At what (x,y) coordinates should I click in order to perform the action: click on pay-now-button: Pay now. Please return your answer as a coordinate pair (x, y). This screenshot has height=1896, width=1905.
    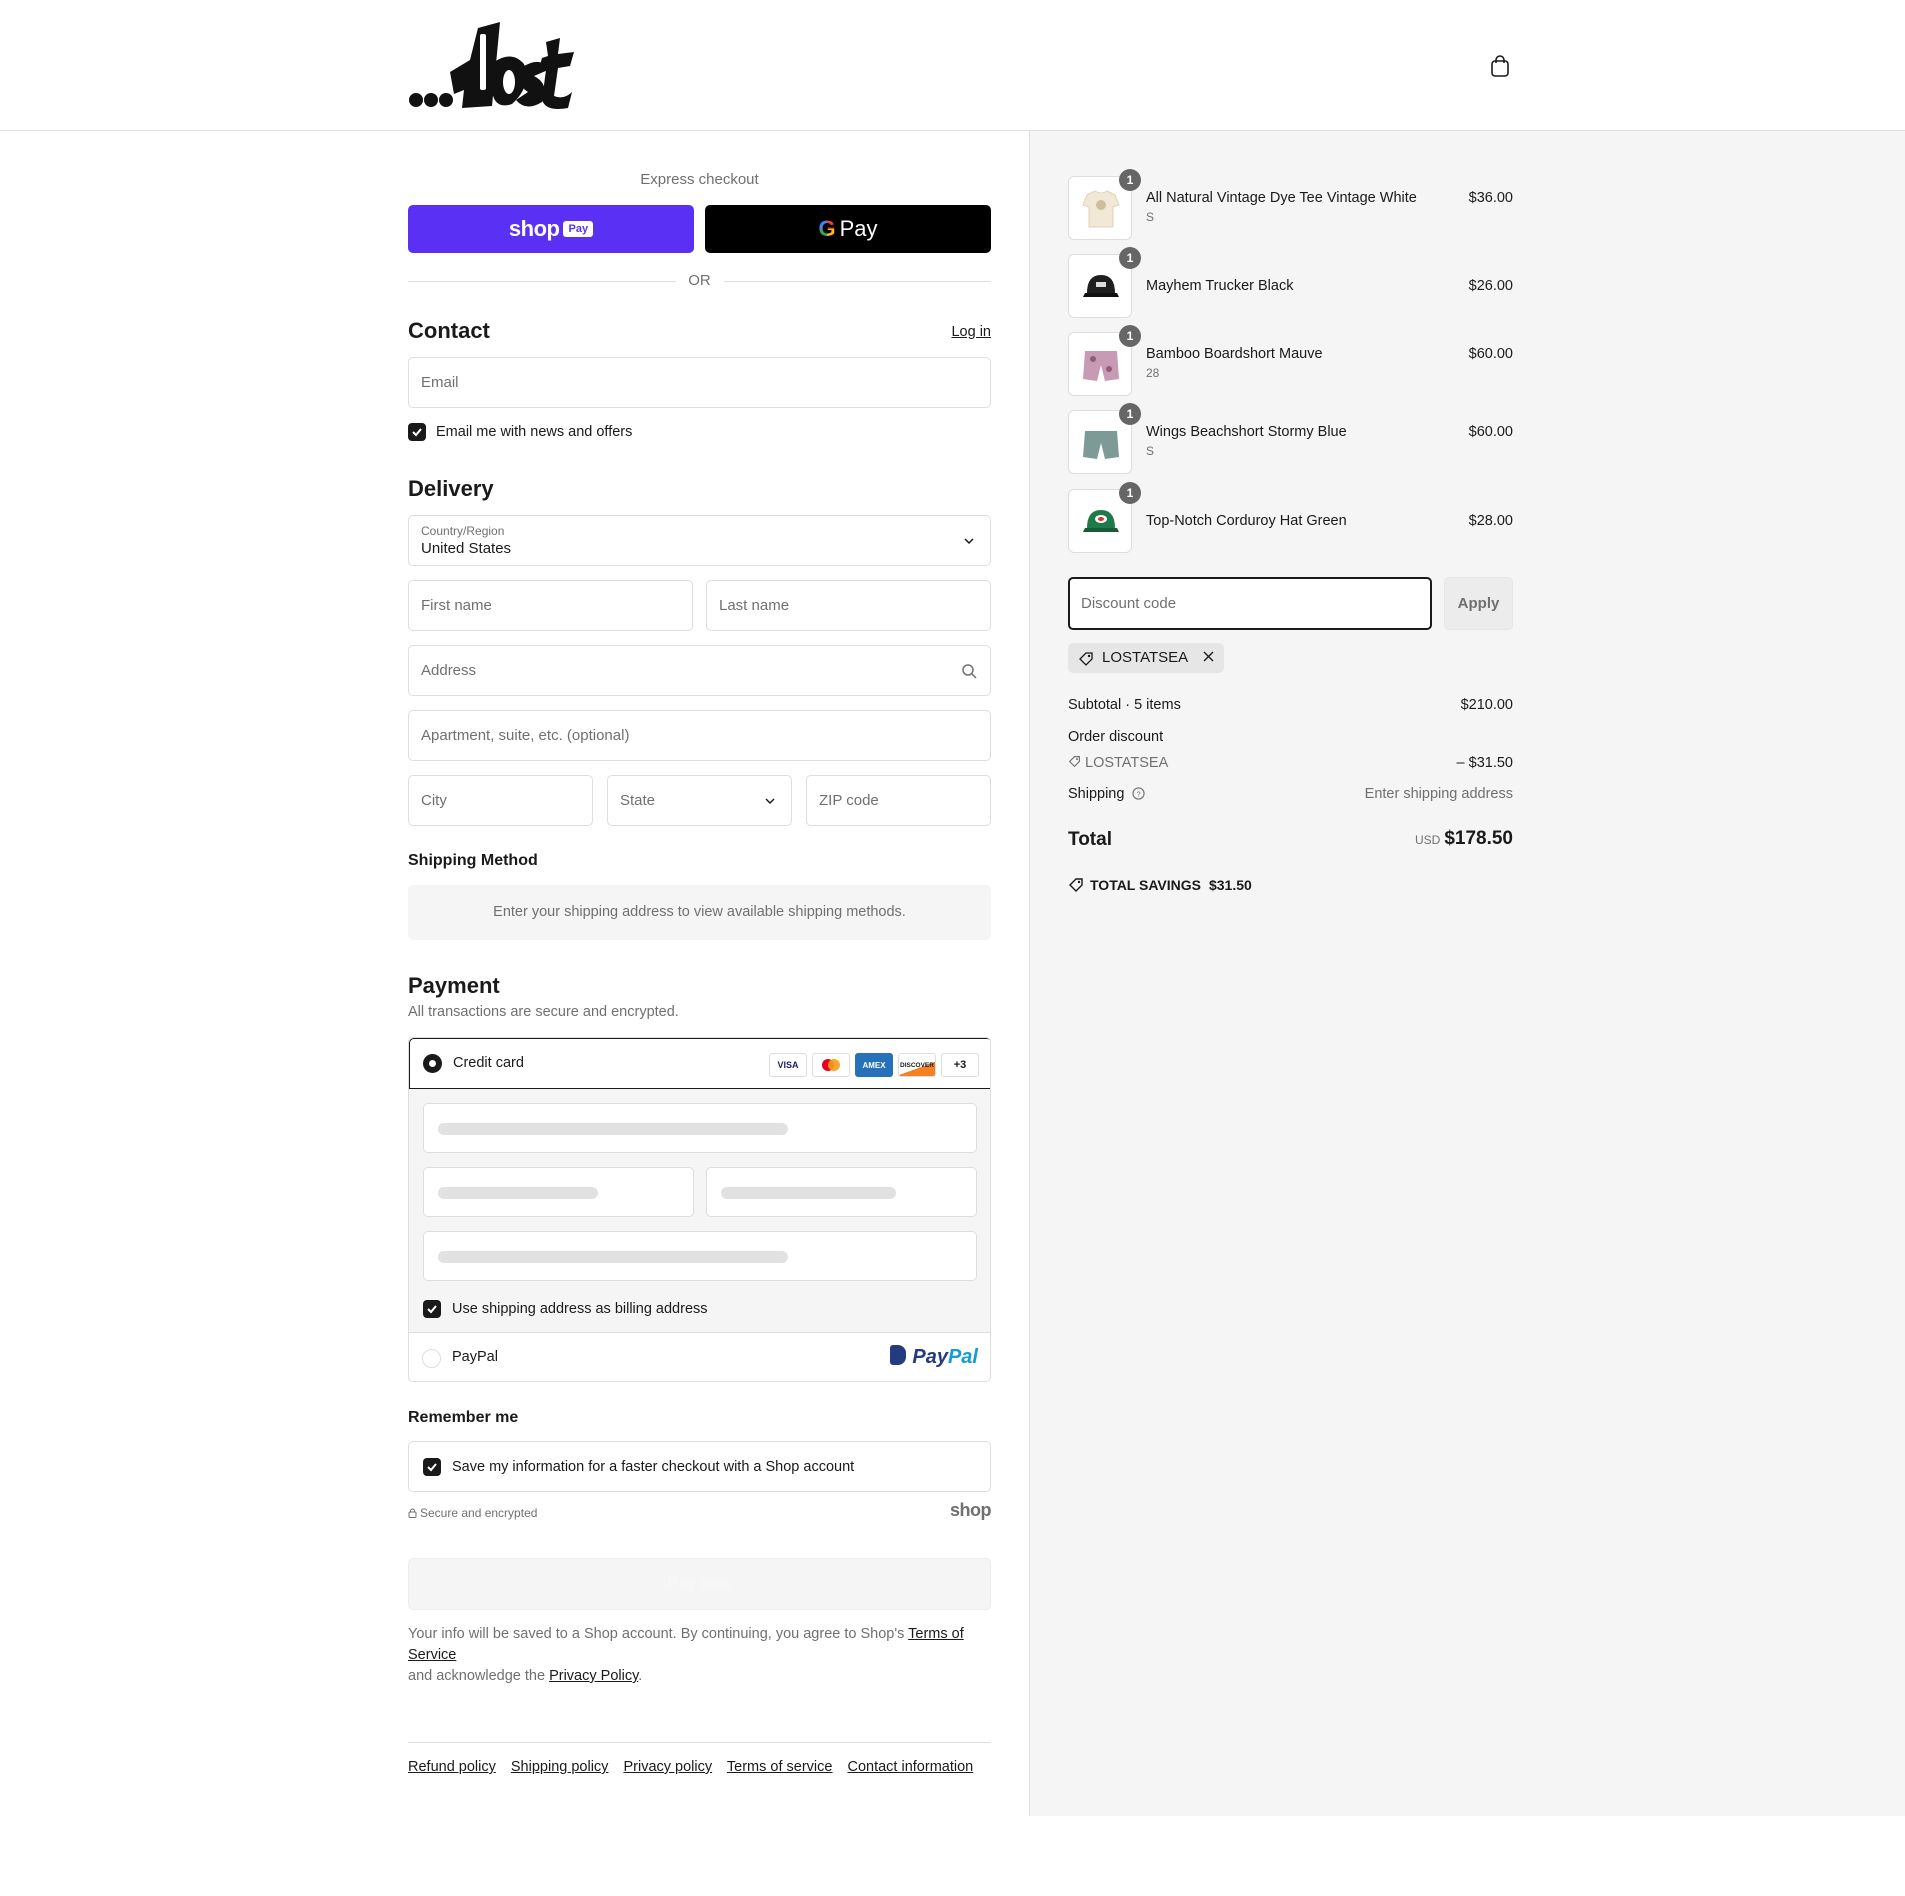
    Looking at the image, I should click on (699, 1584).